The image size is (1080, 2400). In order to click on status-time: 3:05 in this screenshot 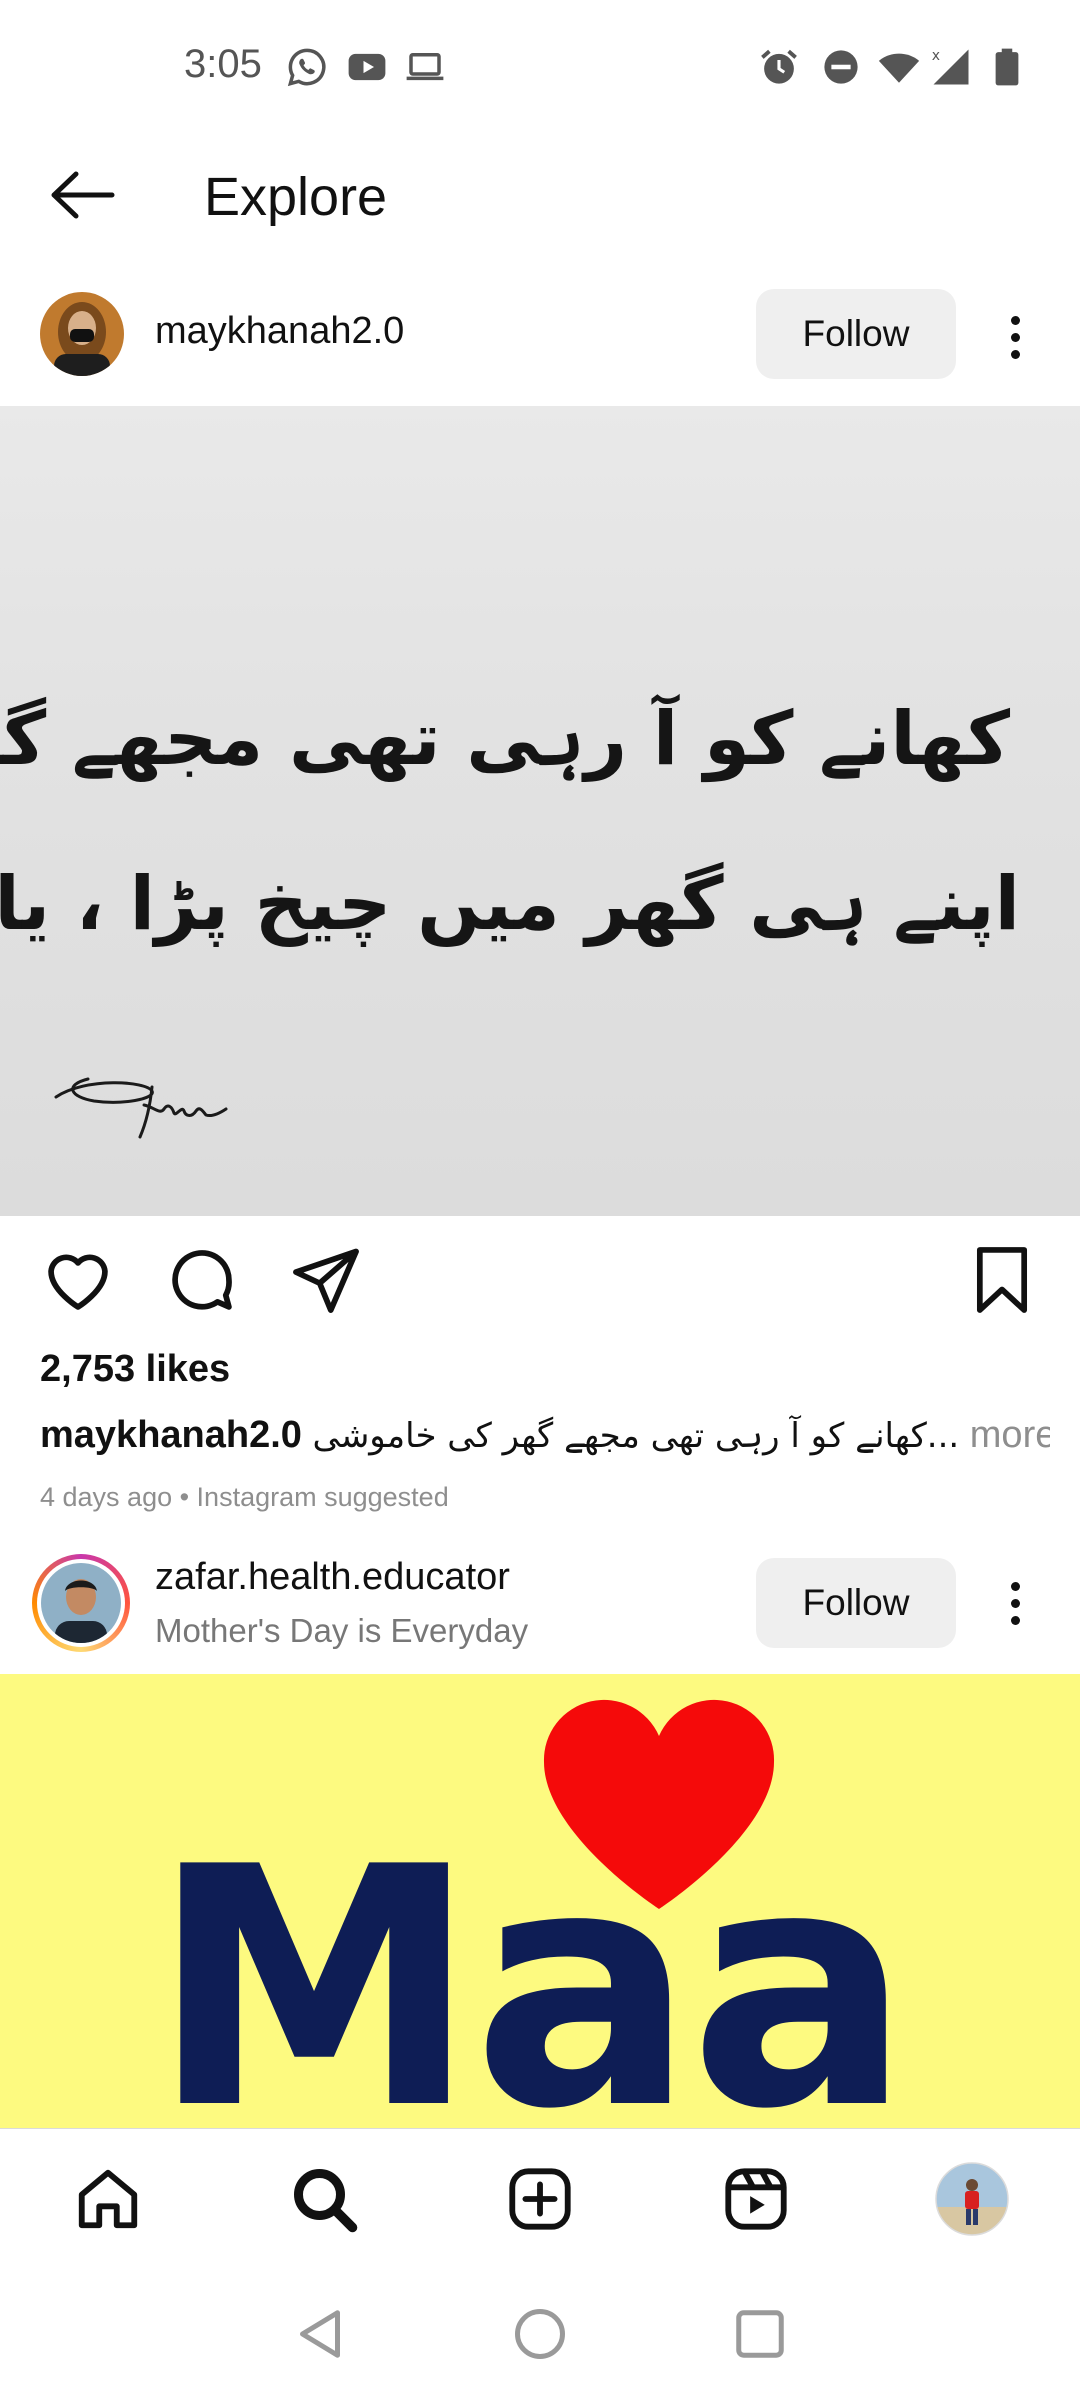, I will do `click(223, 64)`.